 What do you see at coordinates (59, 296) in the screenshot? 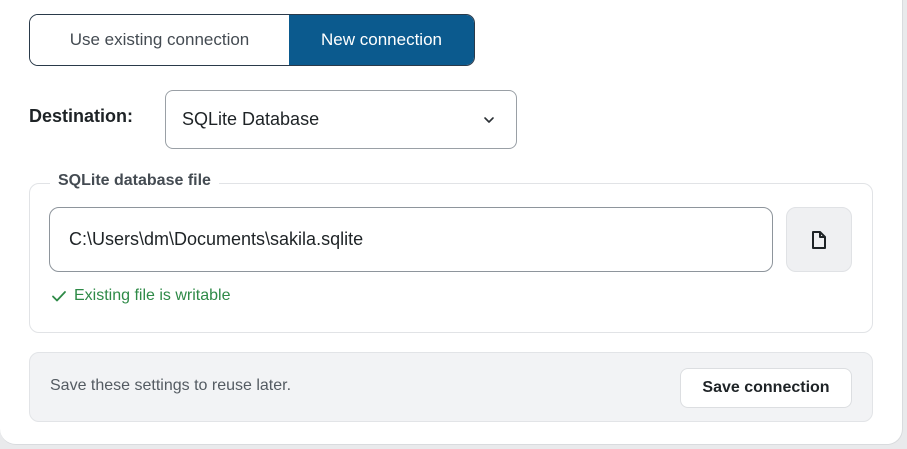
I see `check-icon` at bounding box center [59, 296].